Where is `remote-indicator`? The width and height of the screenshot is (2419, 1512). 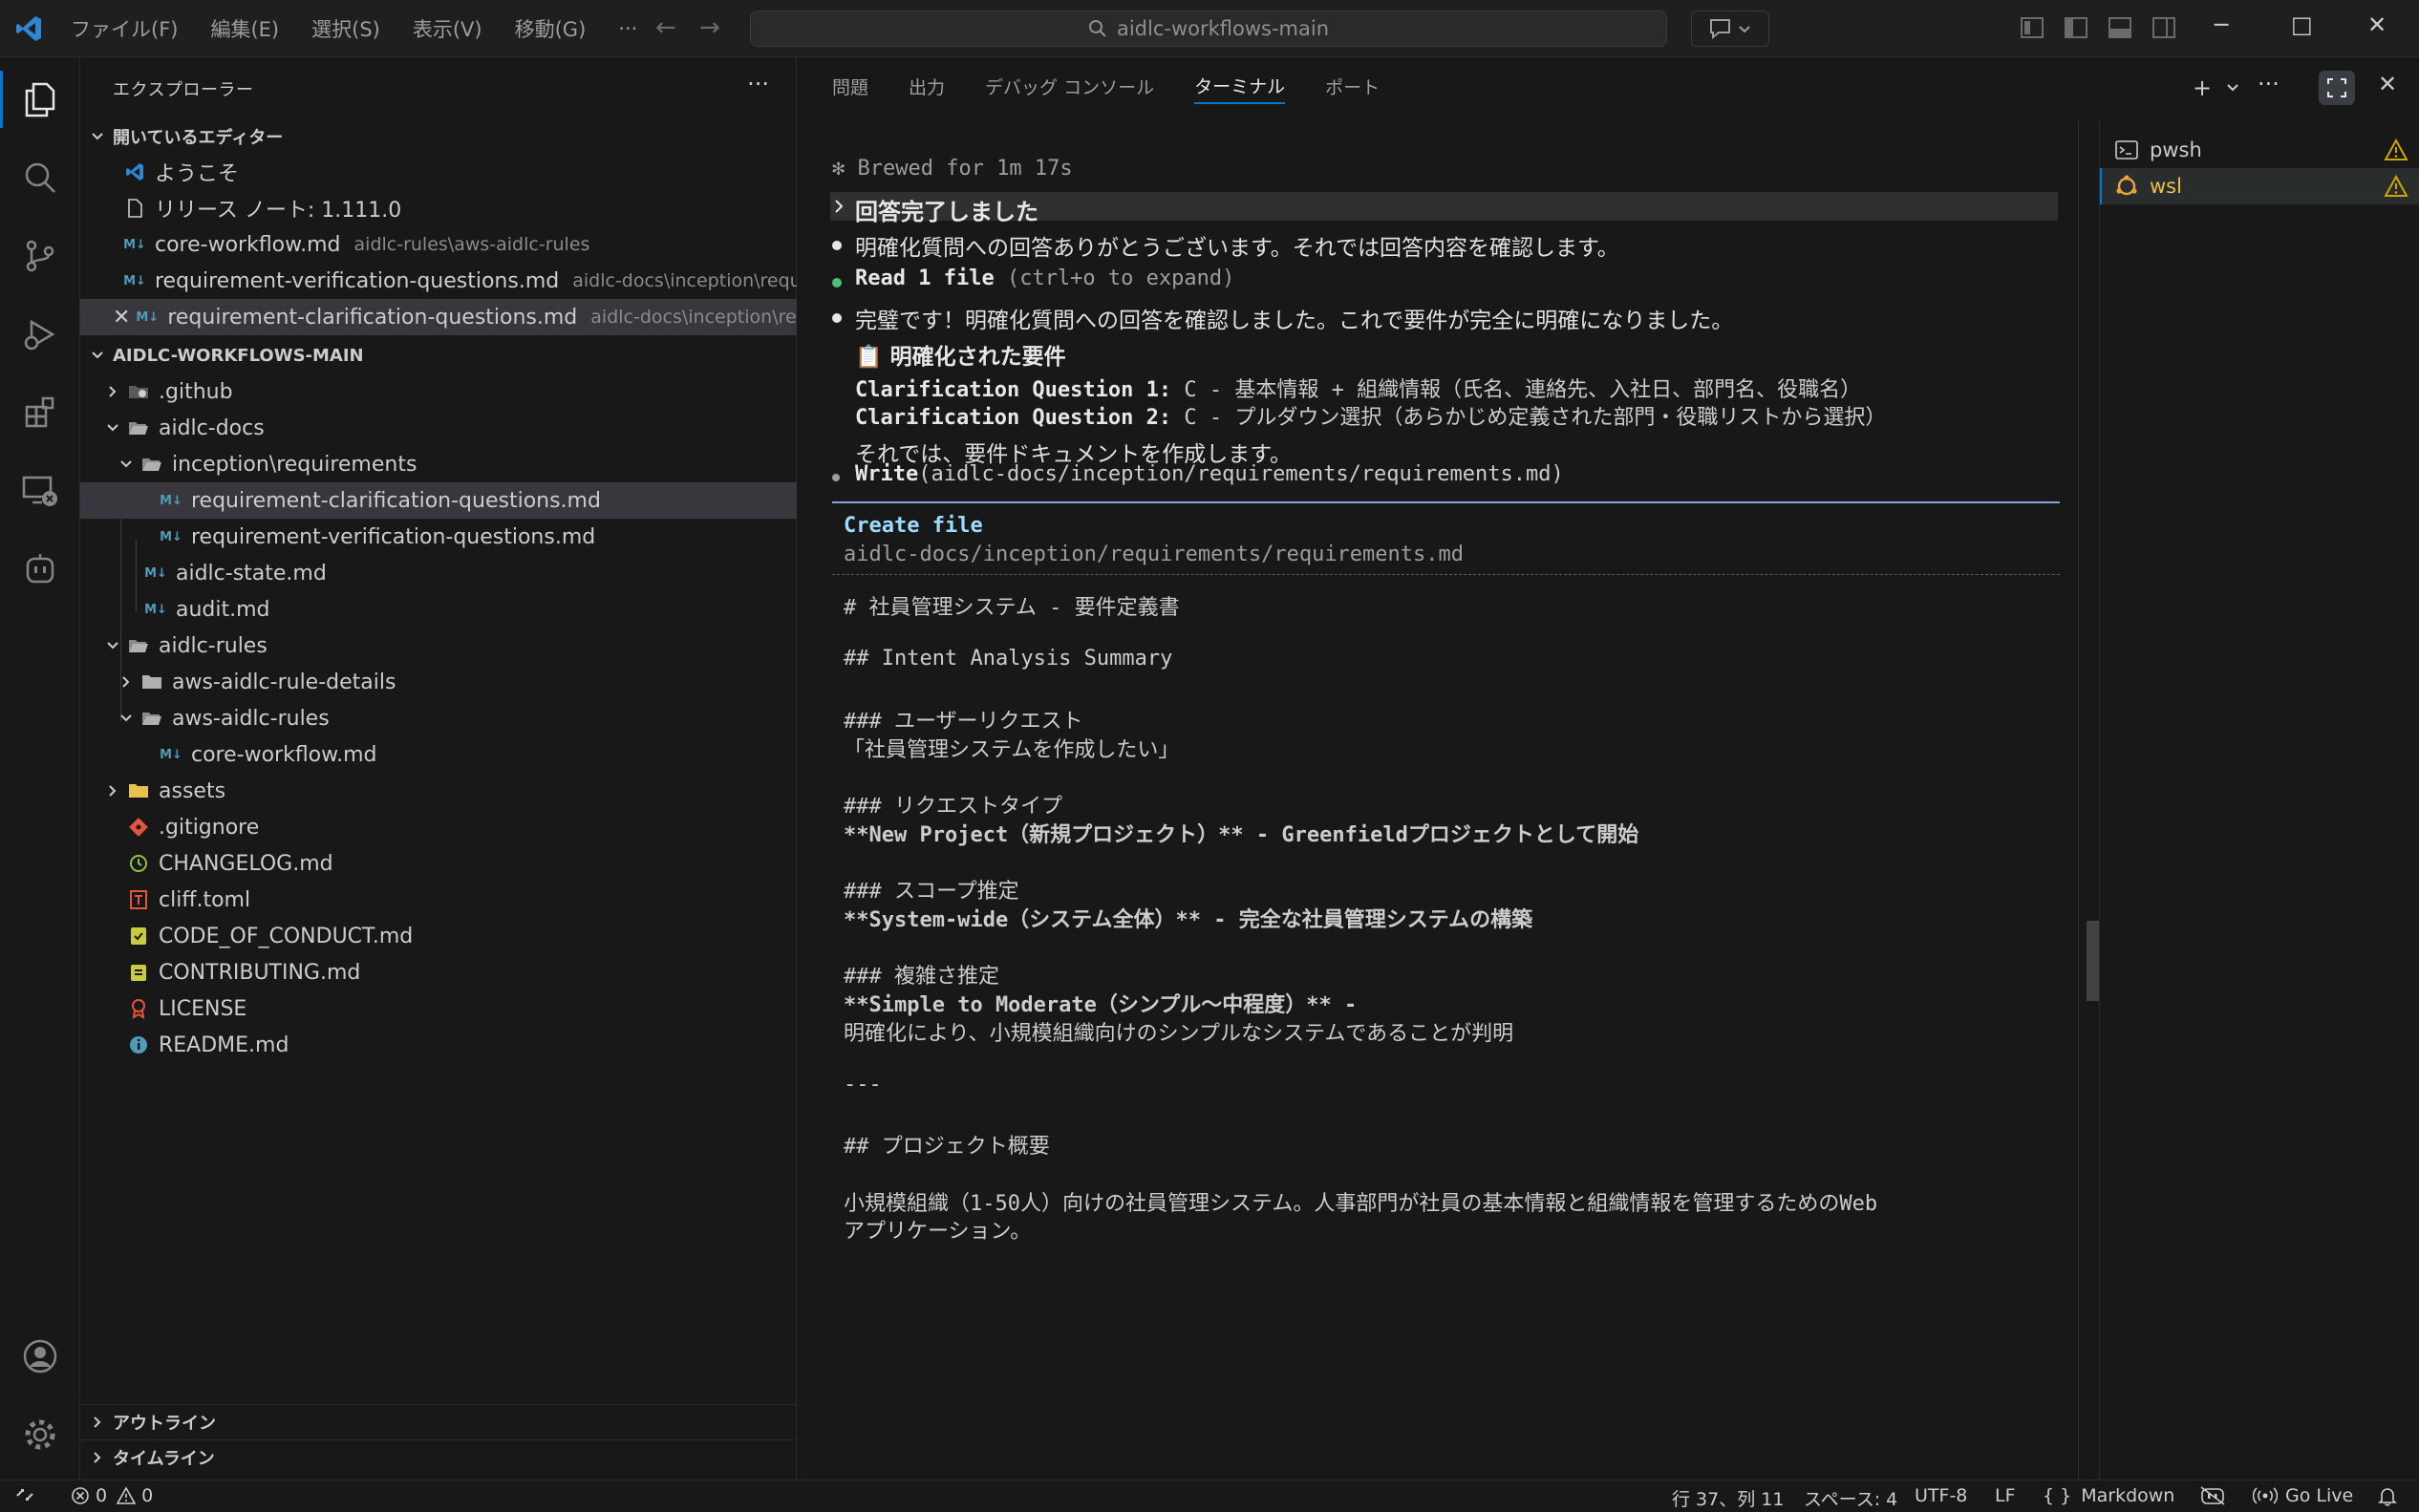 remote-indicator is located at coordinates (24, 1494).